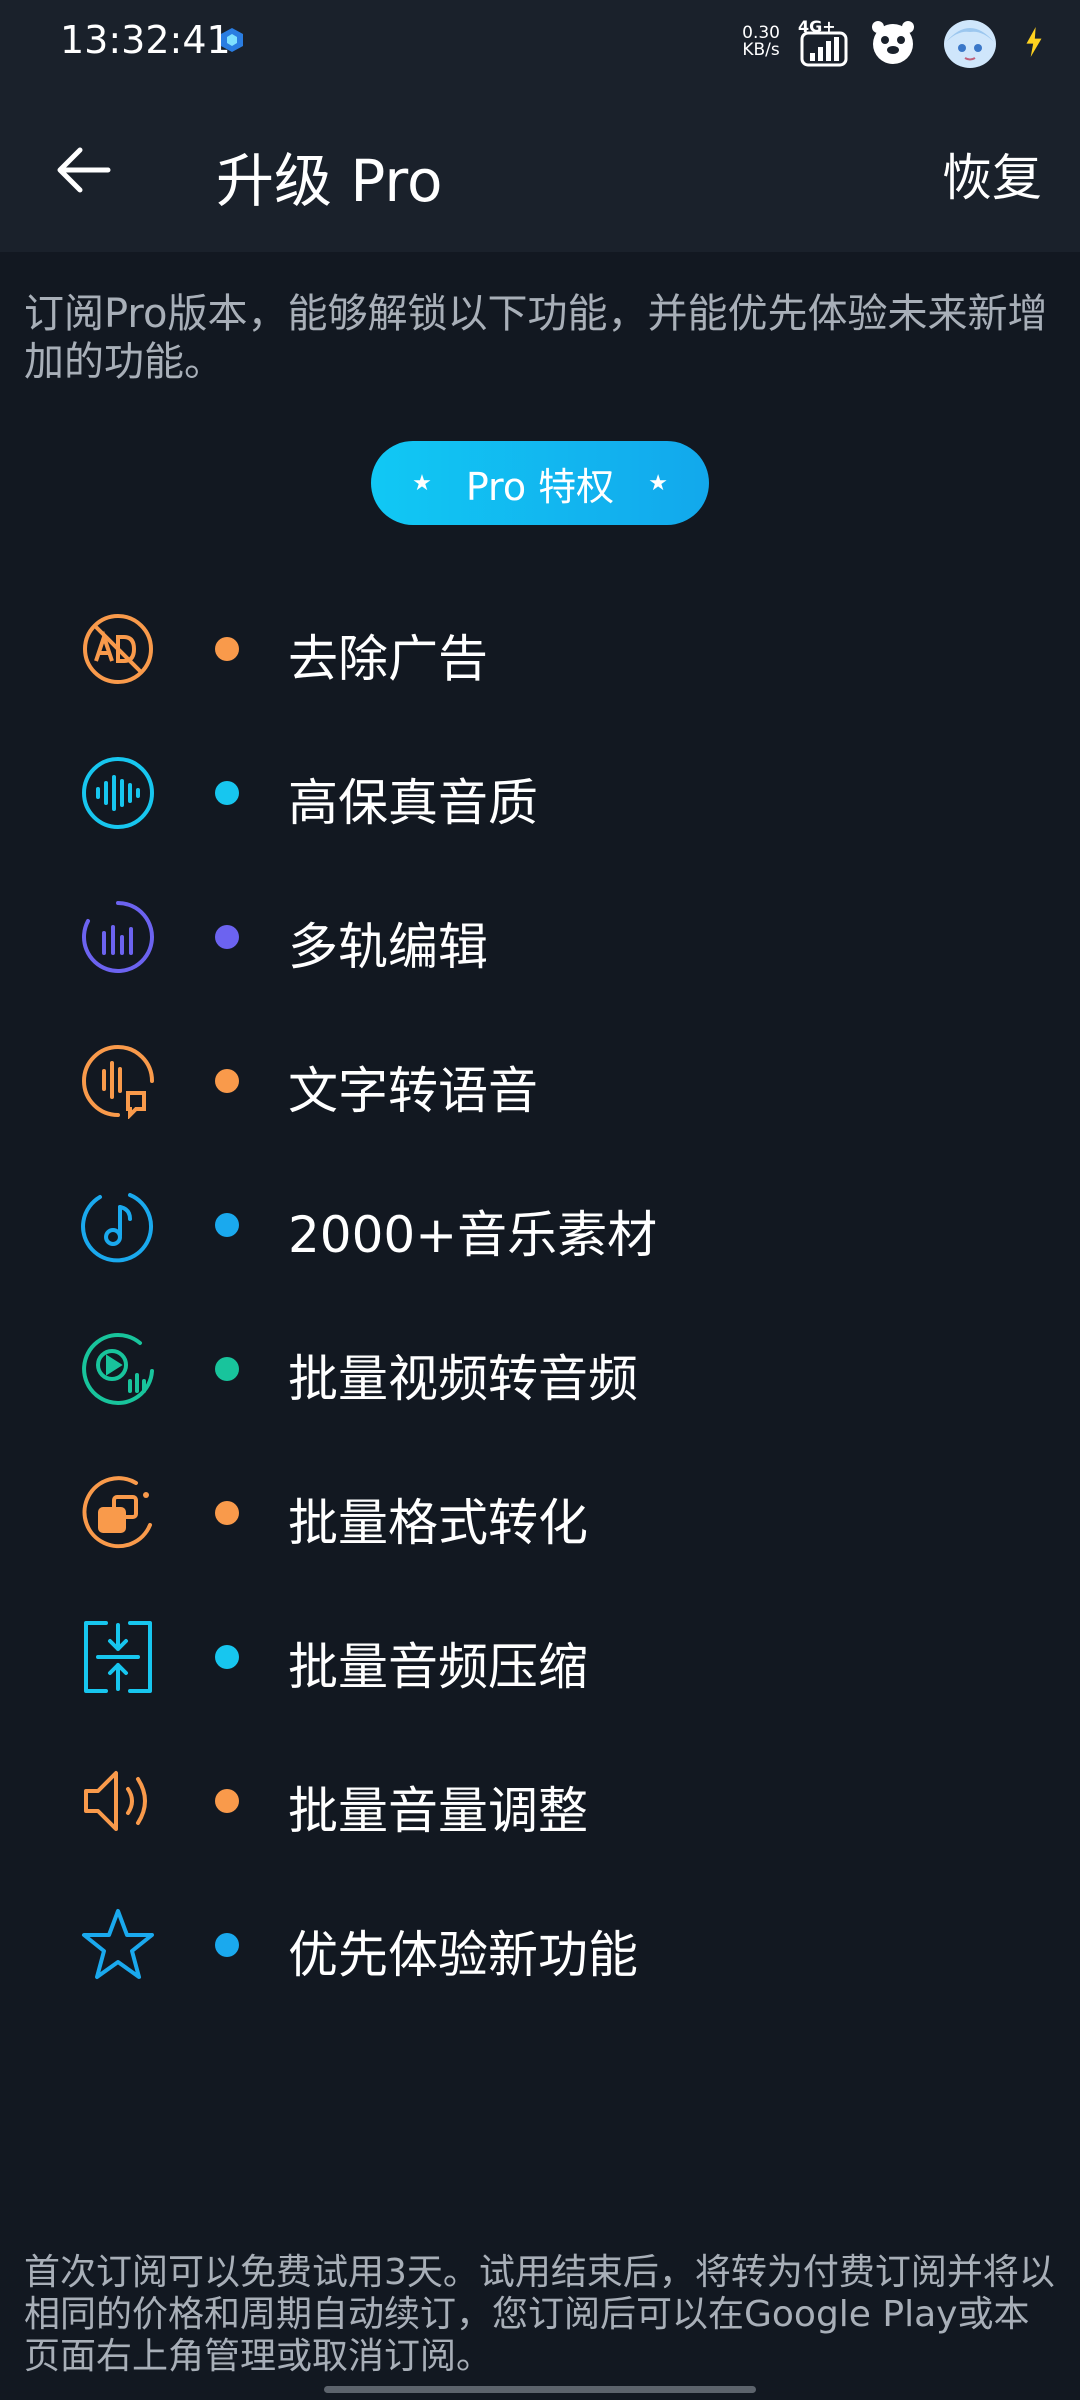 The image size is (1080, 2400). I want to click on gesture-nav-handle, so click(540, 2389).